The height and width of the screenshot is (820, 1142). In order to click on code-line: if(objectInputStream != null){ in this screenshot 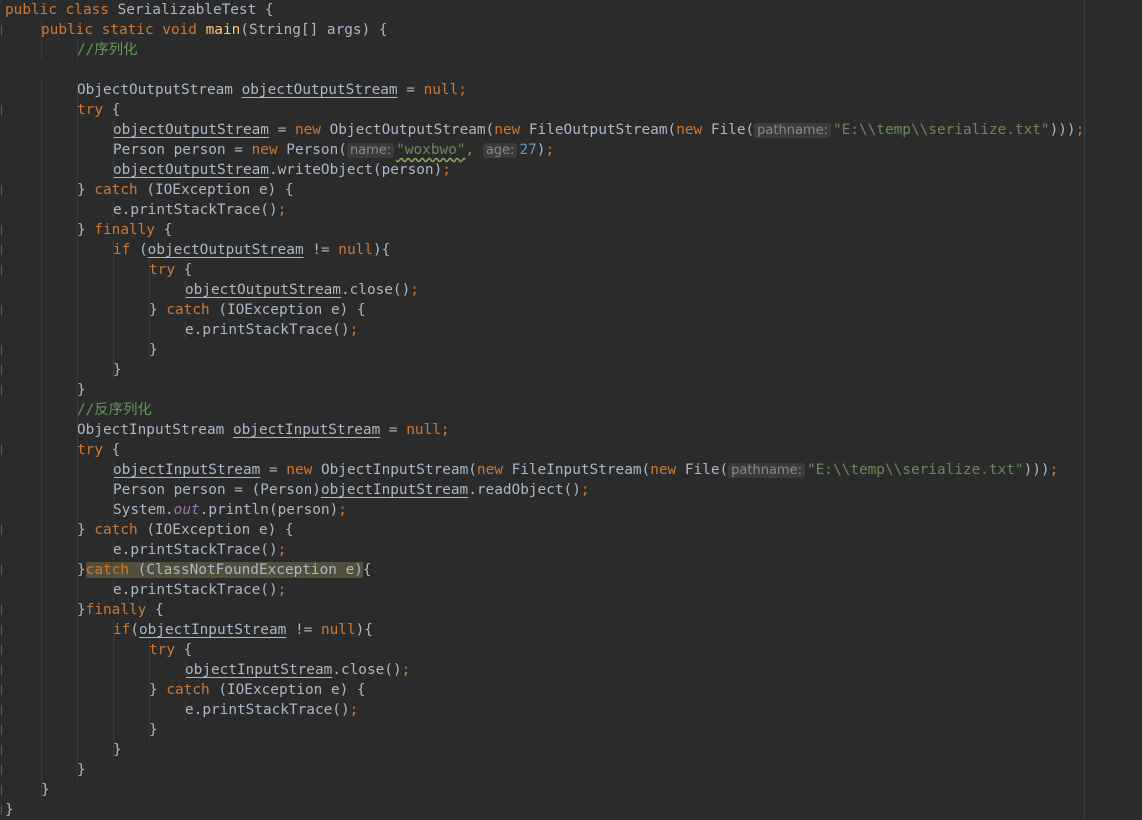, I will do `click(573, 630)`.